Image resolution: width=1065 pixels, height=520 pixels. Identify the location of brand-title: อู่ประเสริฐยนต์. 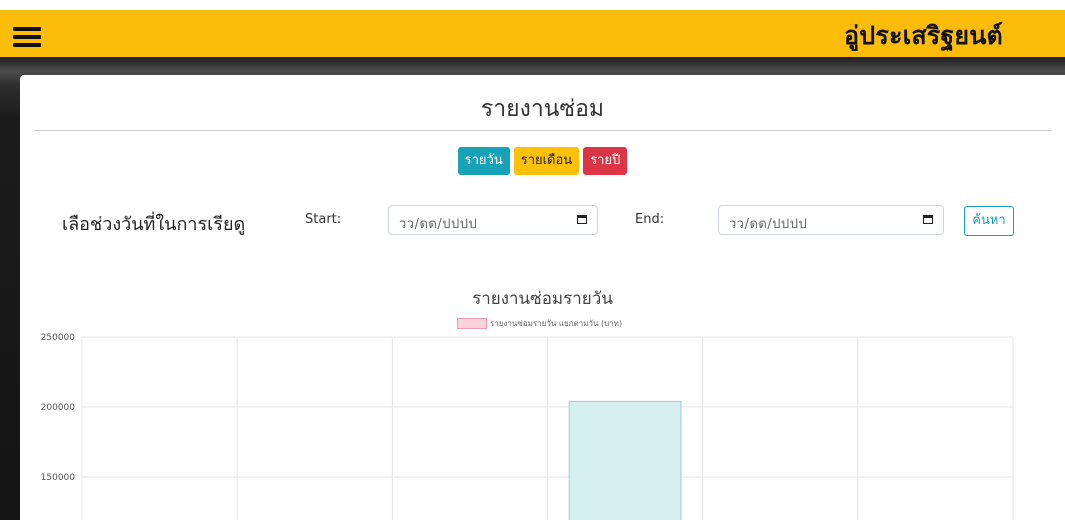
(923, 35).